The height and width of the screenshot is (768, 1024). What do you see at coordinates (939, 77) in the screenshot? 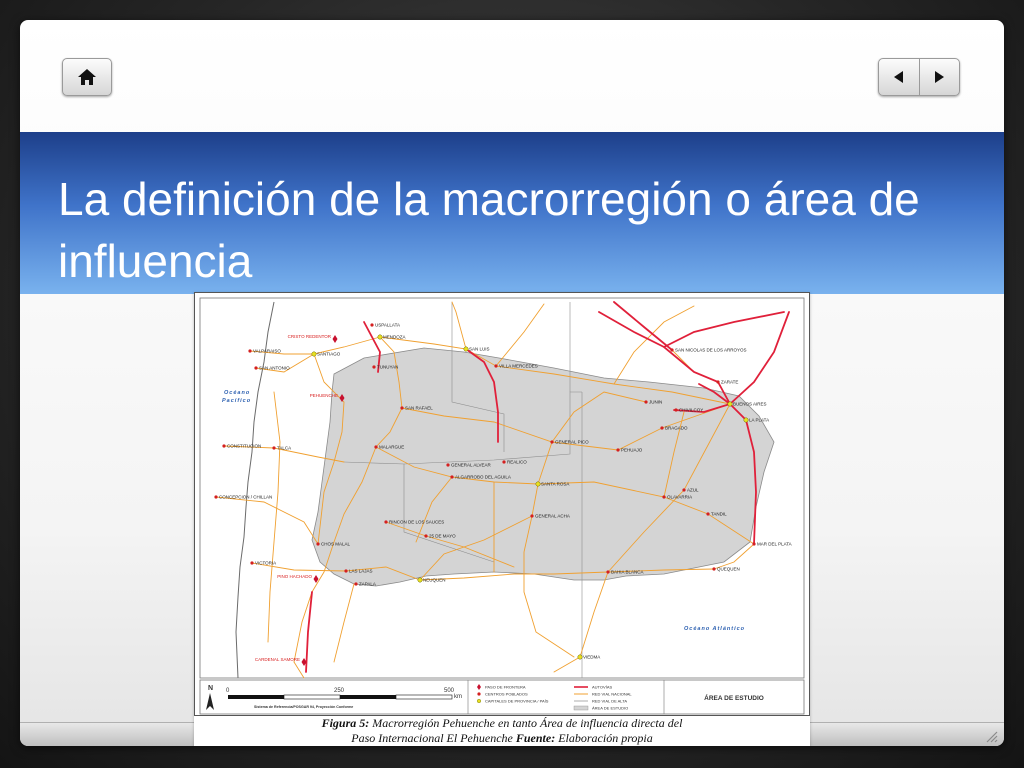
I see `next-slide-button` at bounding box center [939, 77].